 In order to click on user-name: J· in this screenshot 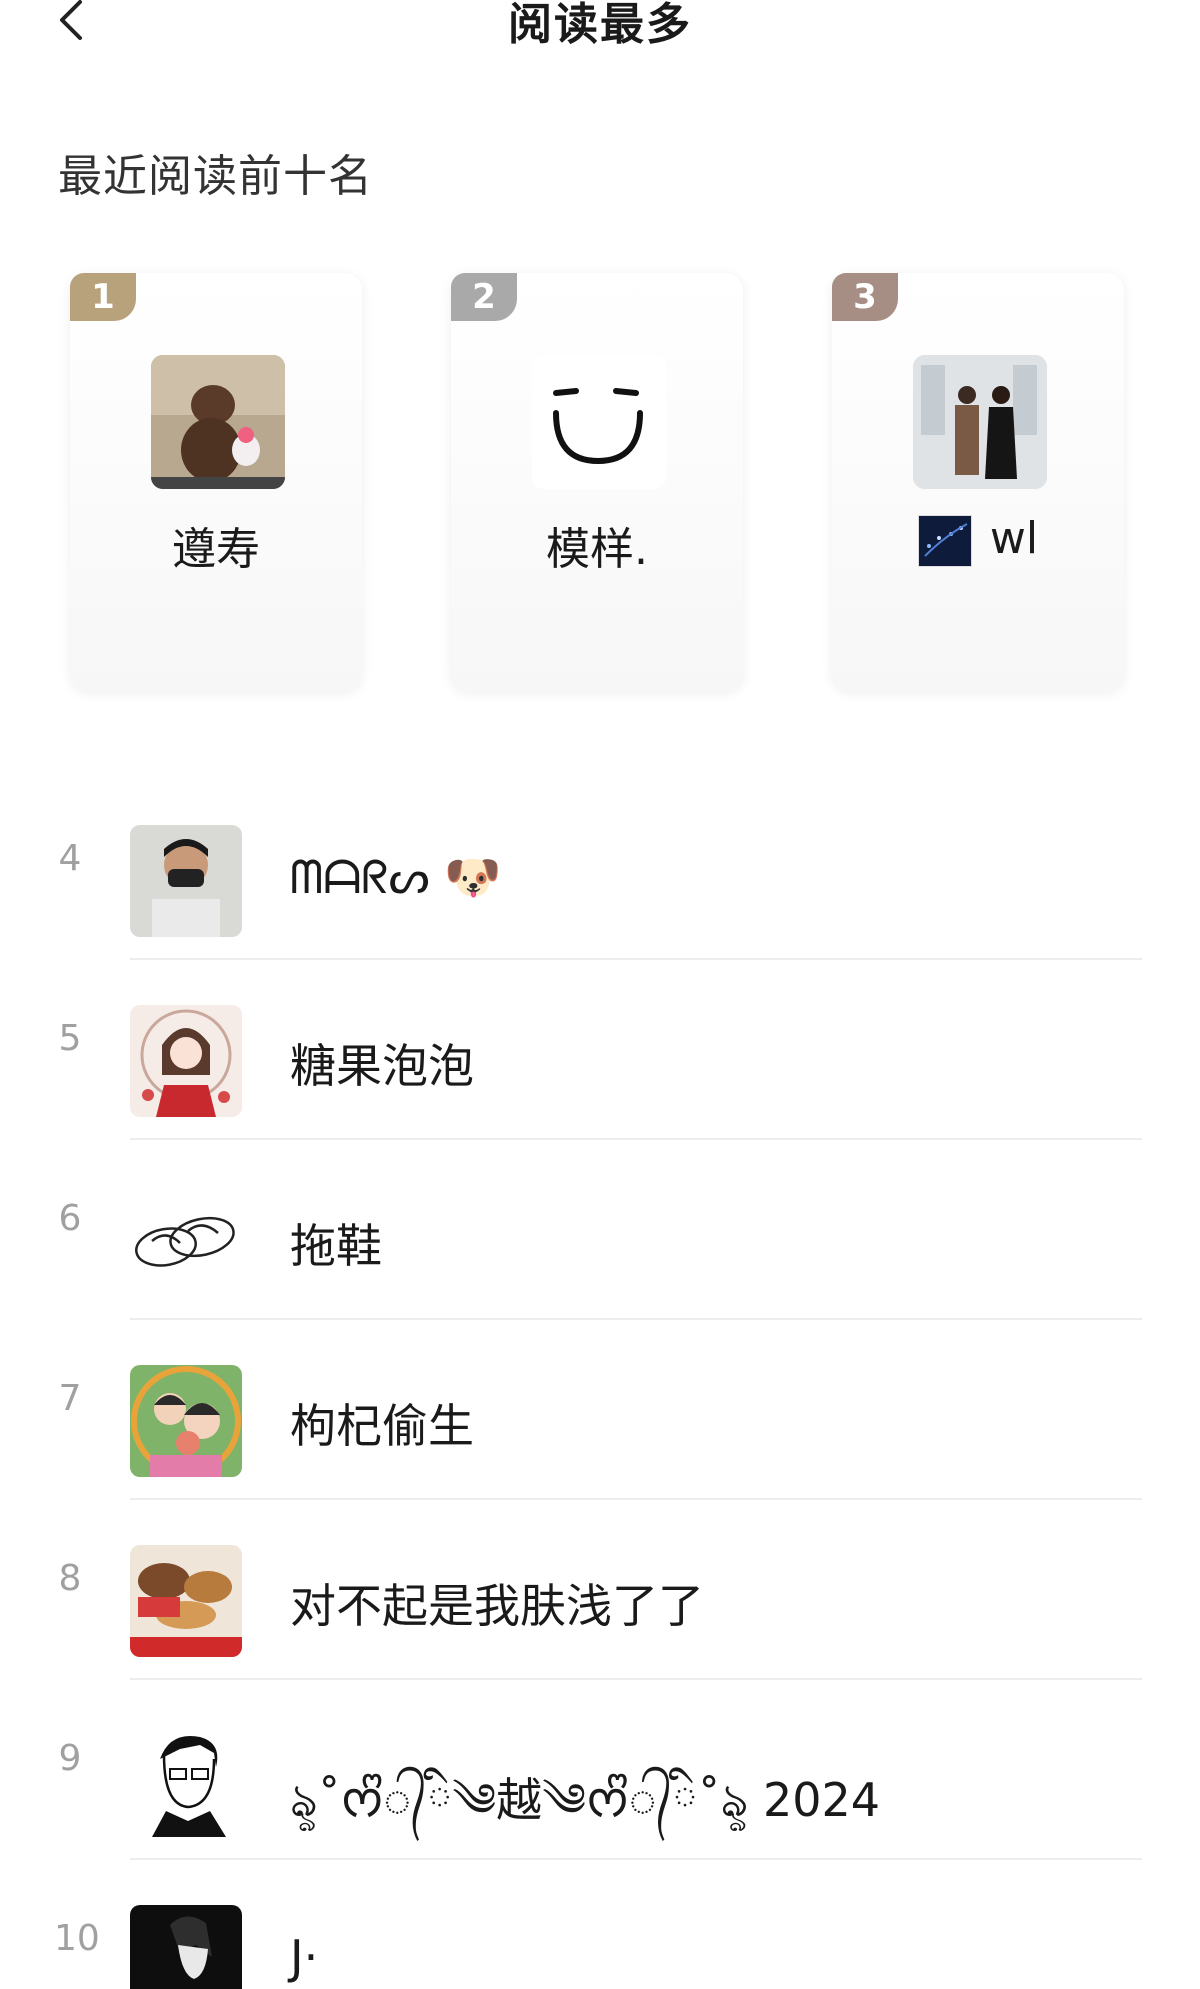, I will do `click(304, 1957)`.